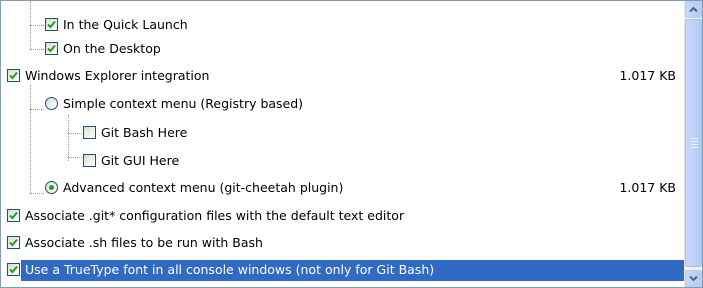 The width and height of the screenshot is (703, 288). Describe the element at coordinates (342, 133) in the screenshot. I see `component-row-git-bash-here: Git Bash Here` at that location.